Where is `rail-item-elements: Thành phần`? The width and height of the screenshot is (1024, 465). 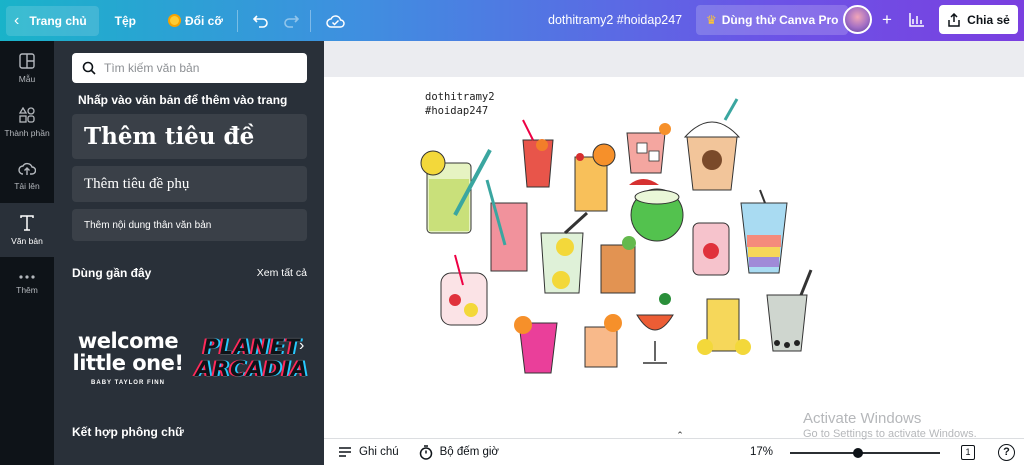
rail-item-elements: Thành phần is located at coordinates (27, 122).